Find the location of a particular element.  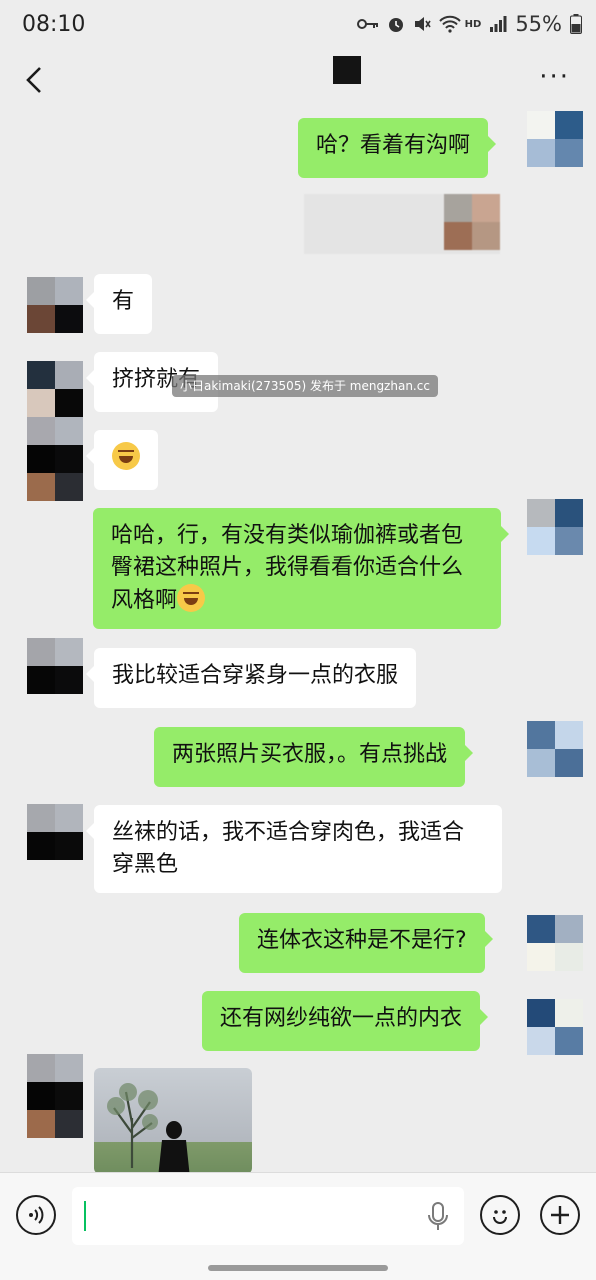

tree-illustration is located at coordinates (132, 1125).